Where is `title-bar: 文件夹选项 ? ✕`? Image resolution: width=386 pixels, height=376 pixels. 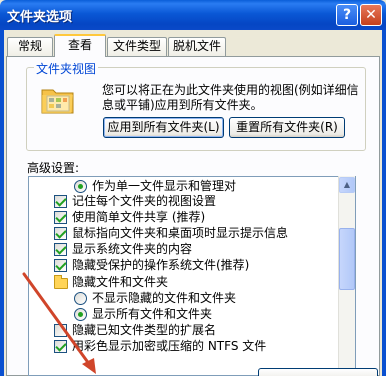
title-bar: 文件夹选项 ? ✕ is located at coordinates (193, 15).